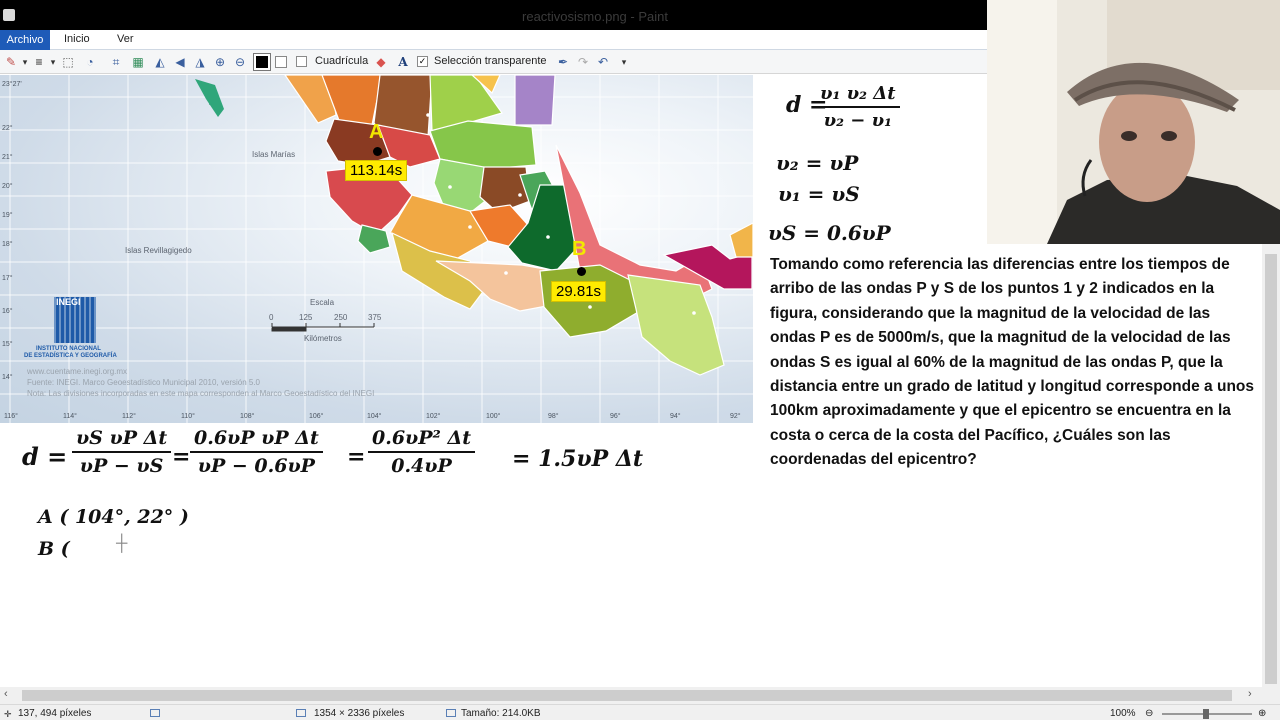  What do you see at coordinates (306, 317) in the screenshot?
I see `scale-tick: 125` at bounding box center [306, 317].